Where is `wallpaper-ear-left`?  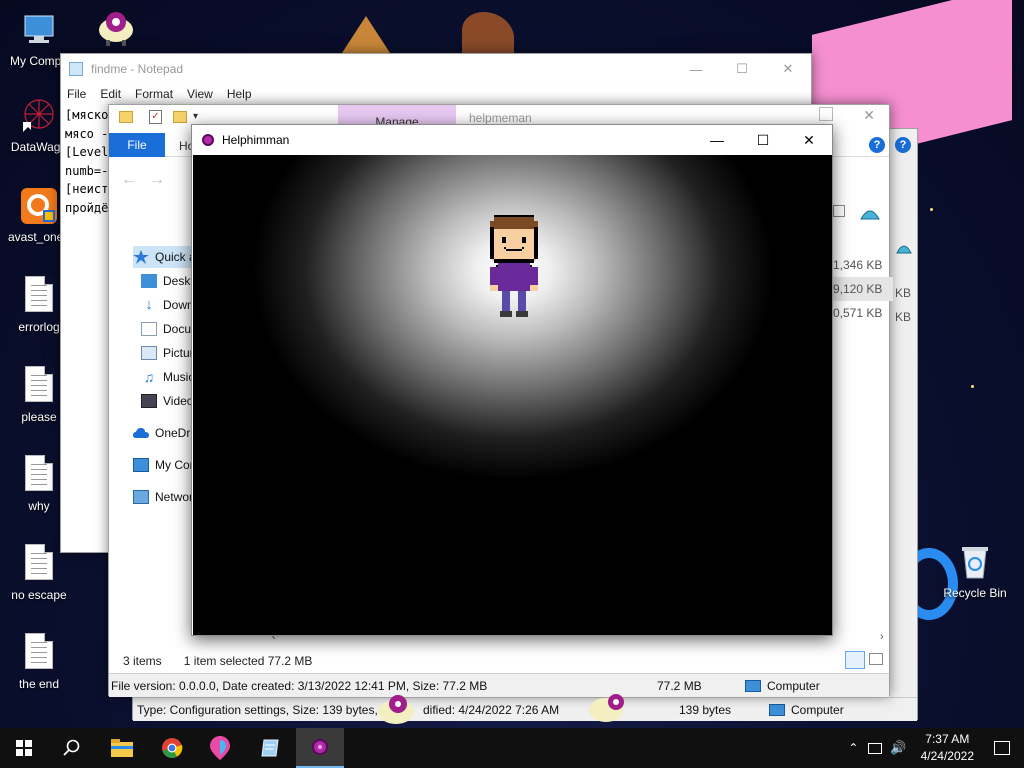 wallpaper-ear-left is located at coordinates (366, 36).